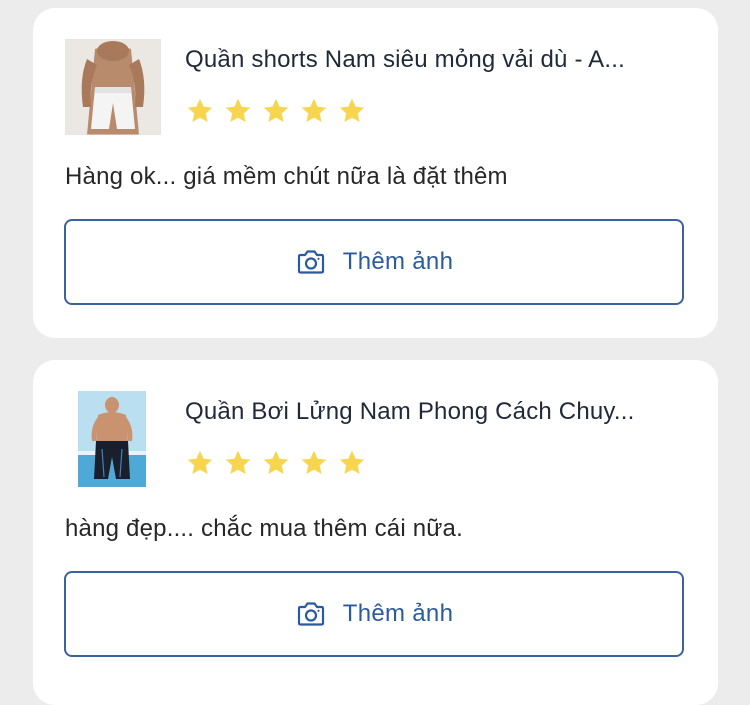  Describe the element at coordinates (286, 176) in the screenshot. I see `review-text: Hàng ok... giá mềm chút nữa là đặt thêm` at that location.